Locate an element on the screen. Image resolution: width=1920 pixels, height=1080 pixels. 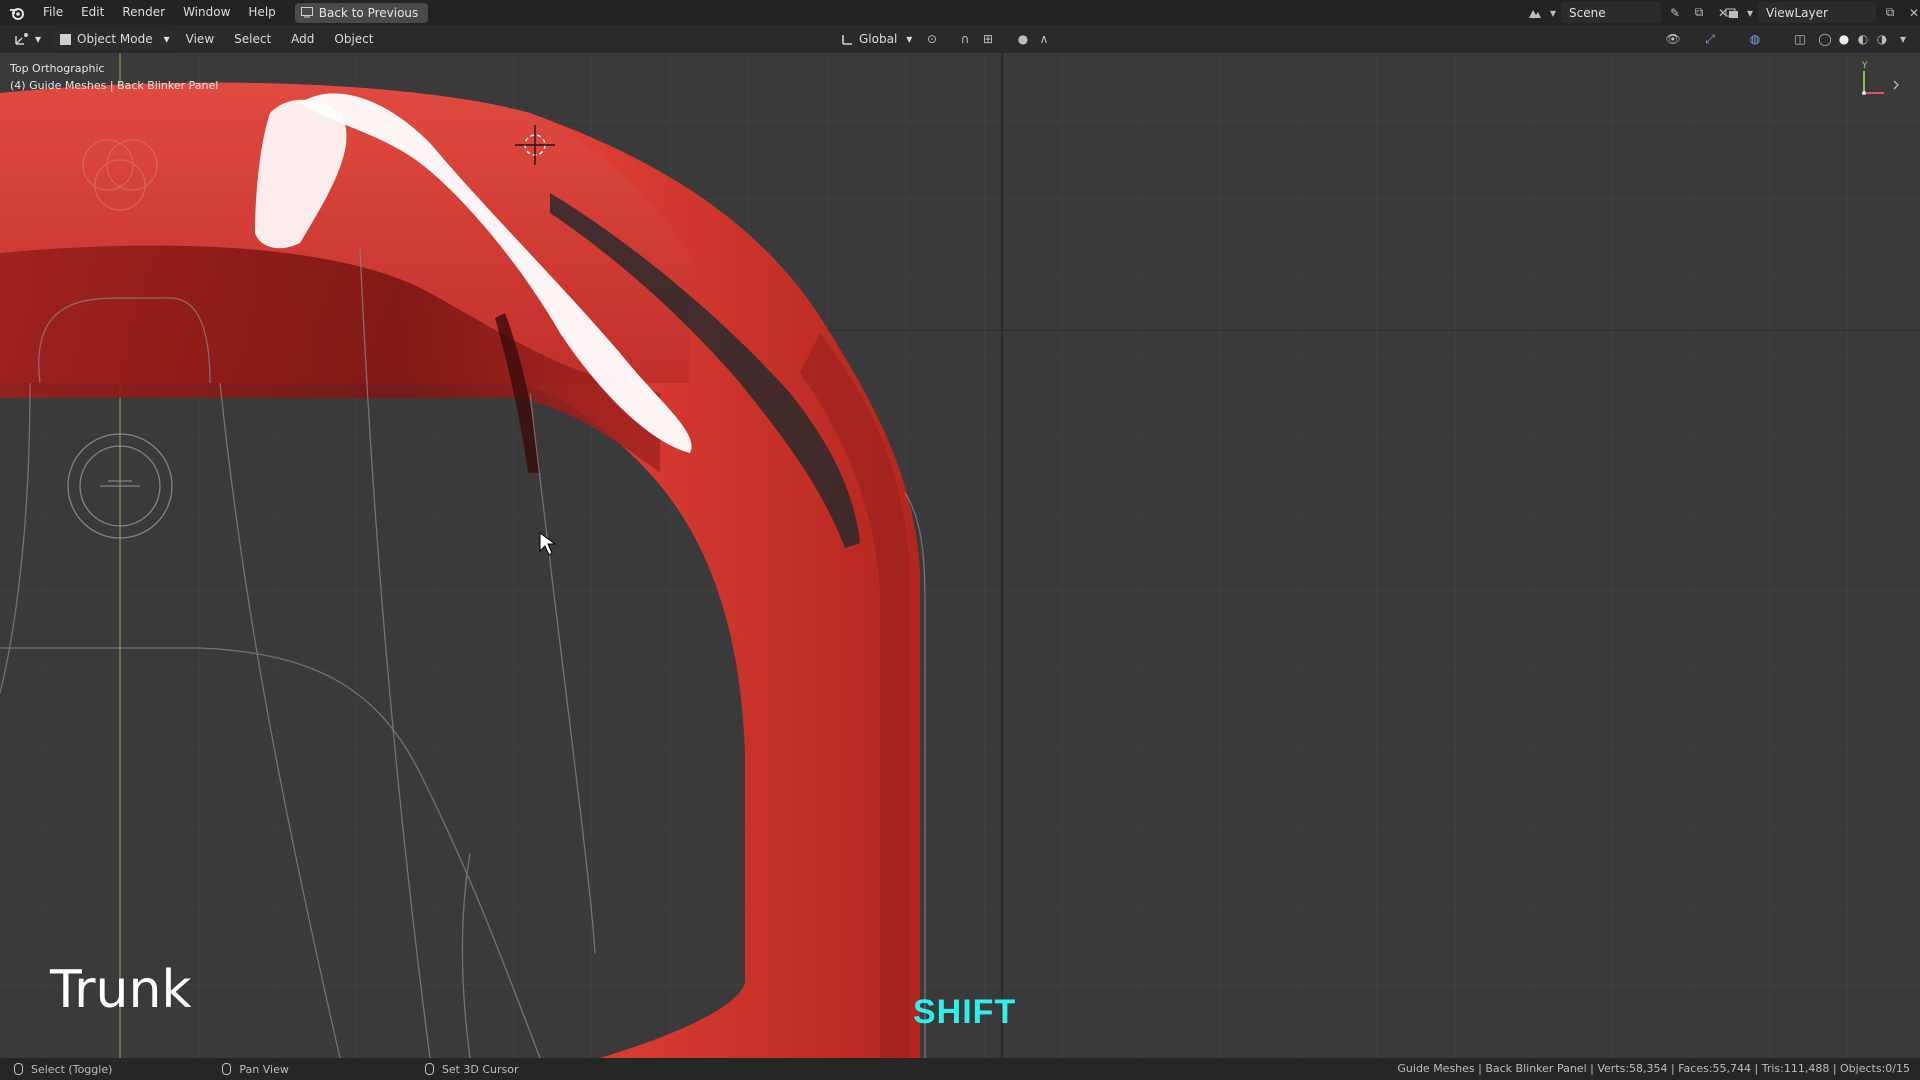
menu-help: Help is located at coordinates (261, 12).